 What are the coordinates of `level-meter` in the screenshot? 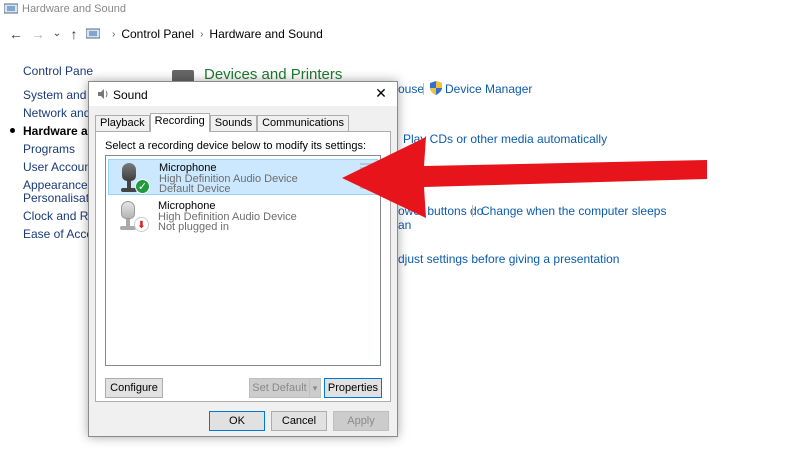 It's located at (367, 178).